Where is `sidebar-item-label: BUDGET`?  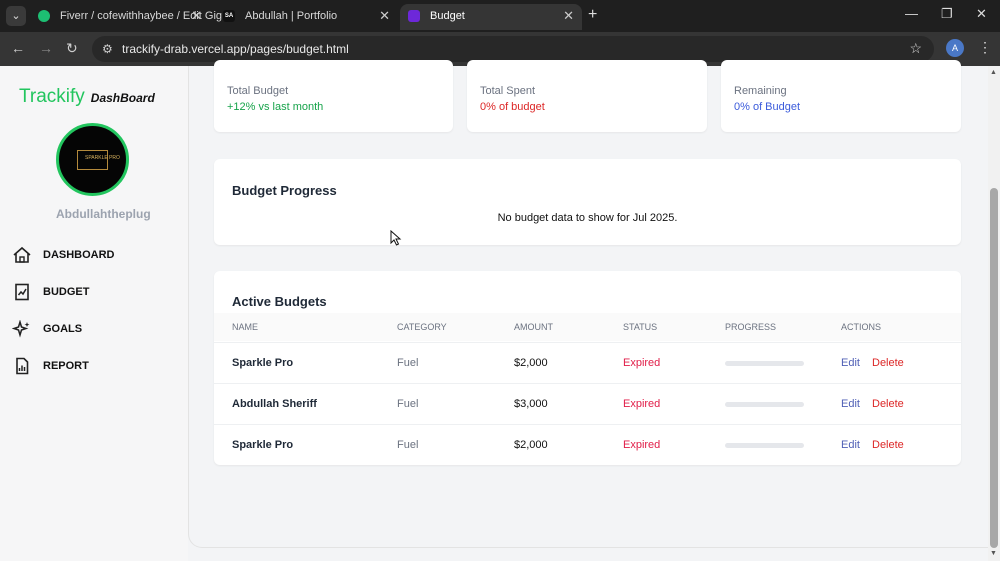 sidebar-item-label: BUDGET is located at coordinates (66, 292).